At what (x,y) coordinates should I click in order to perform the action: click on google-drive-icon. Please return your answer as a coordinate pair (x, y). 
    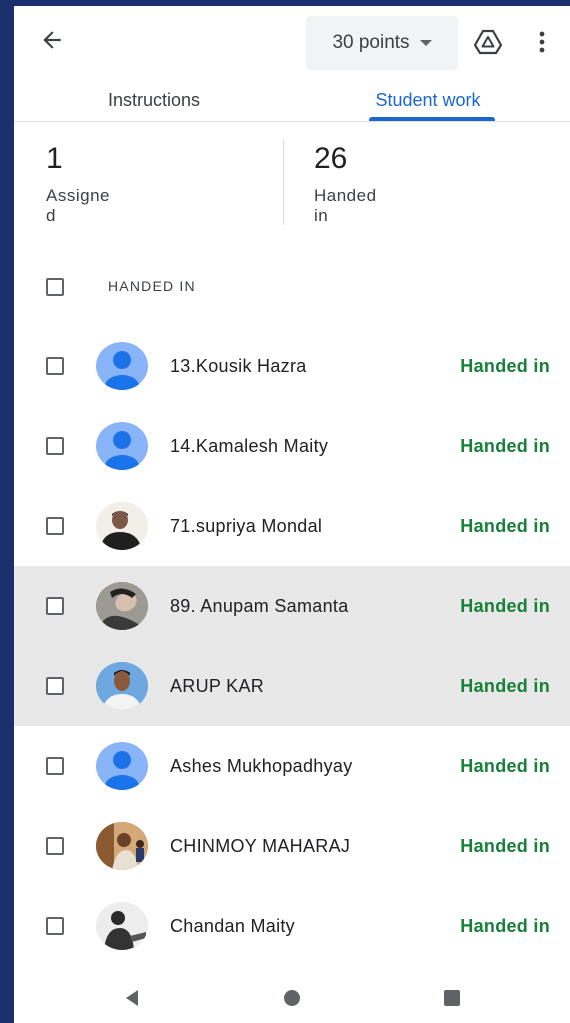
    Looking at the image, I should click on (488, 42).